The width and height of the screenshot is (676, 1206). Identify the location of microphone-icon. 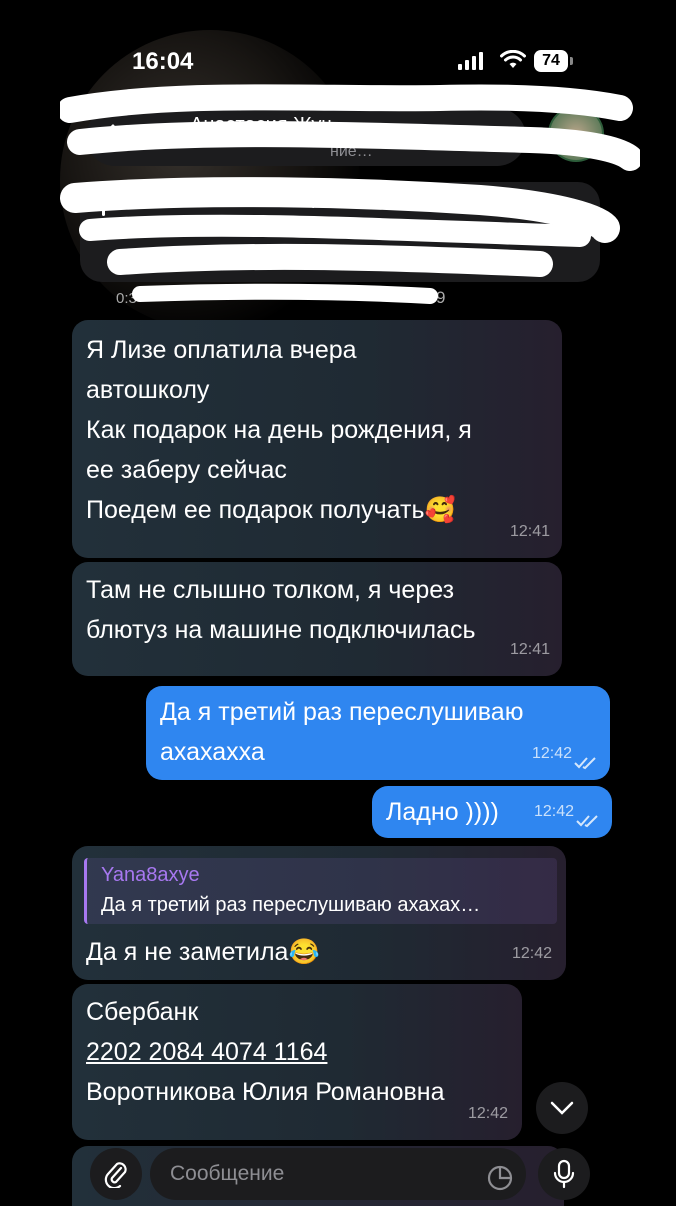
(564, 1174).